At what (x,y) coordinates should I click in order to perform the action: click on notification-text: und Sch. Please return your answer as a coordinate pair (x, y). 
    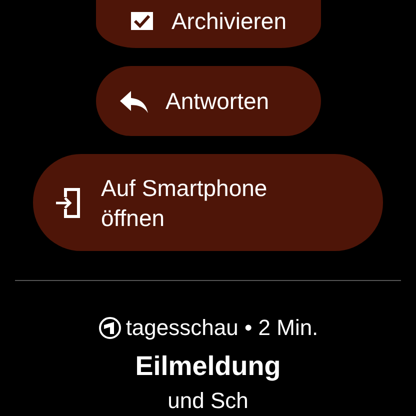
    Looking at the image, I should click on (208, 401).